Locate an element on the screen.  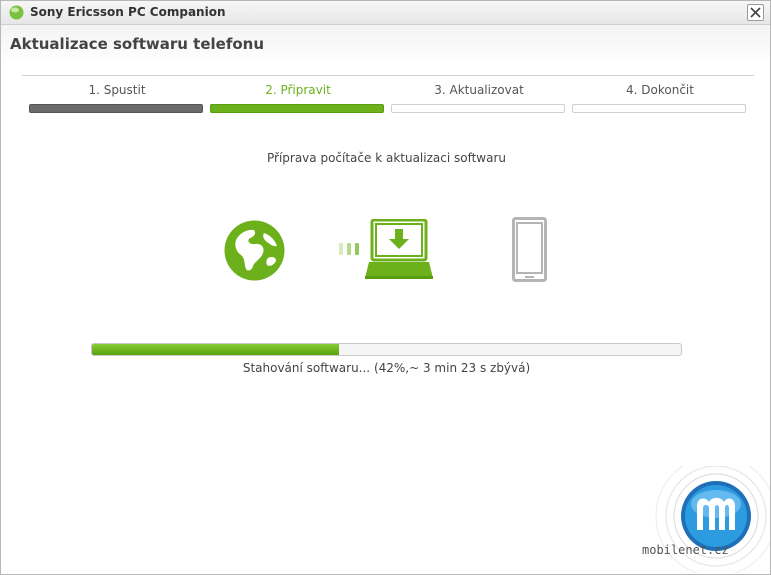
step-label: 4. Dokončit is located at coordinates (660, 90).